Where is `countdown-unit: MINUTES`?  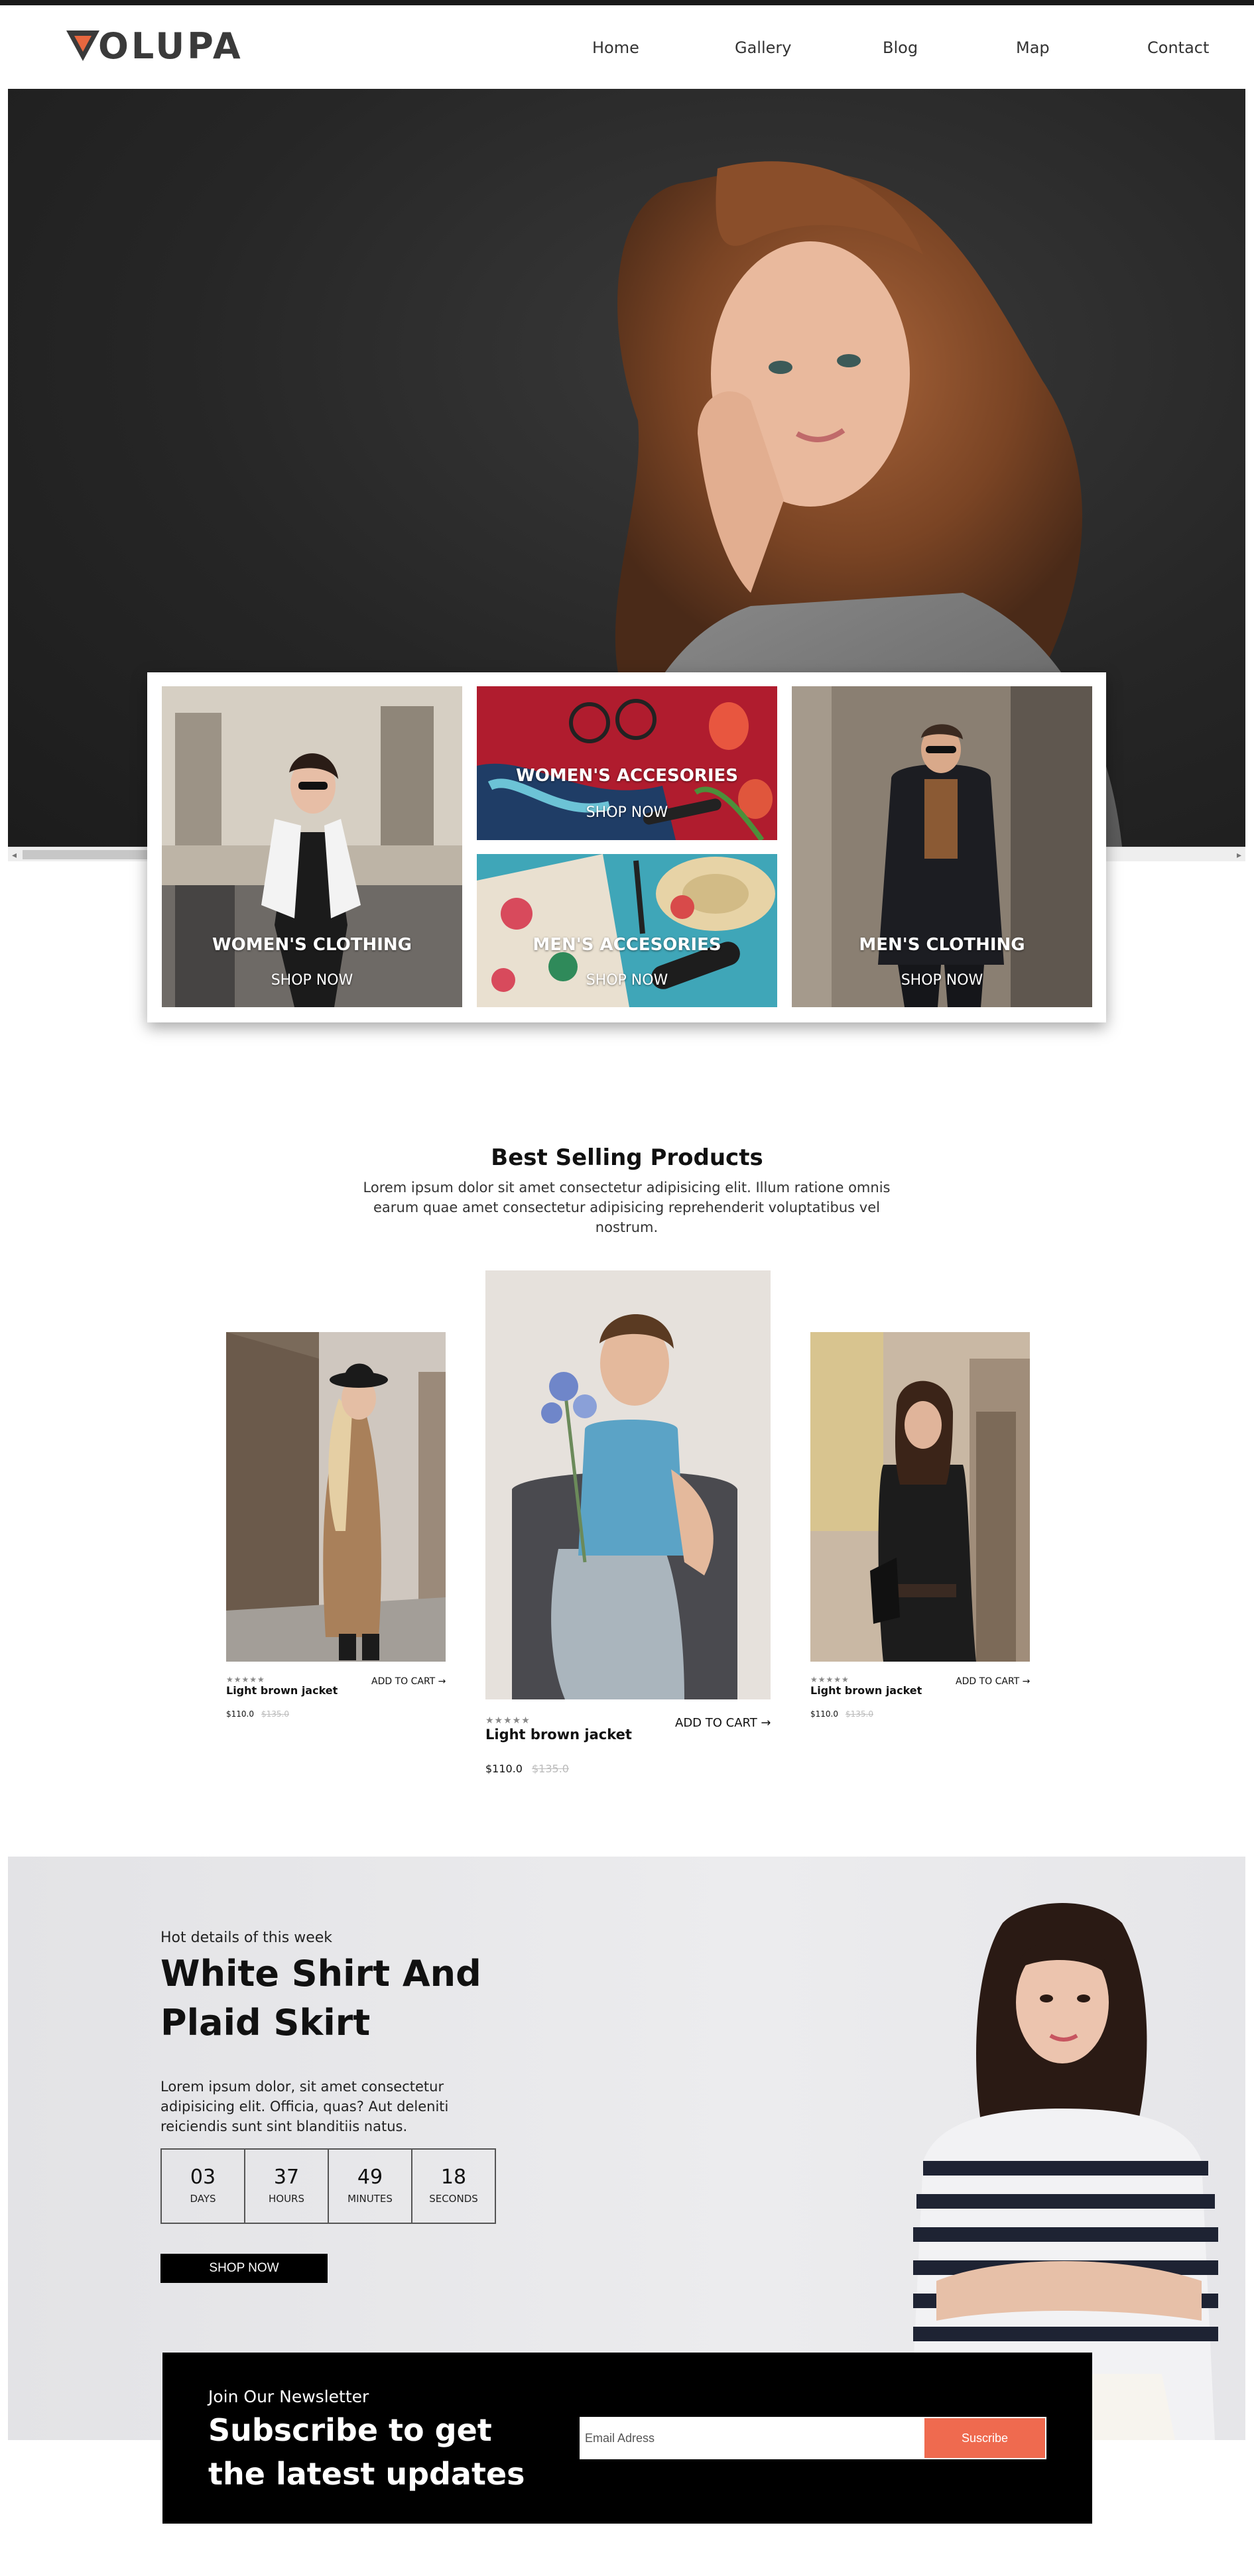 countdown-unit: MINUTES is located at coordinates (370, 2199).